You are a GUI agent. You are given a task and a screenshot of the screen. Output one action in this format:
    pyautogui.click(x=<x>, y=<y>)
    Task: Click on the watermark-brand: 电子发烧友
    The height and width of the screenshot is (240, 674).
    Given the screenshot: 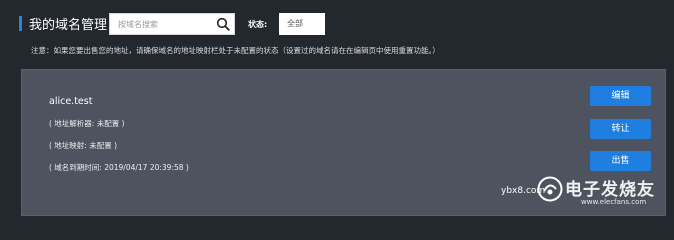 What is the action you would take?
    pyautogui.click(x=610, y=190)
    